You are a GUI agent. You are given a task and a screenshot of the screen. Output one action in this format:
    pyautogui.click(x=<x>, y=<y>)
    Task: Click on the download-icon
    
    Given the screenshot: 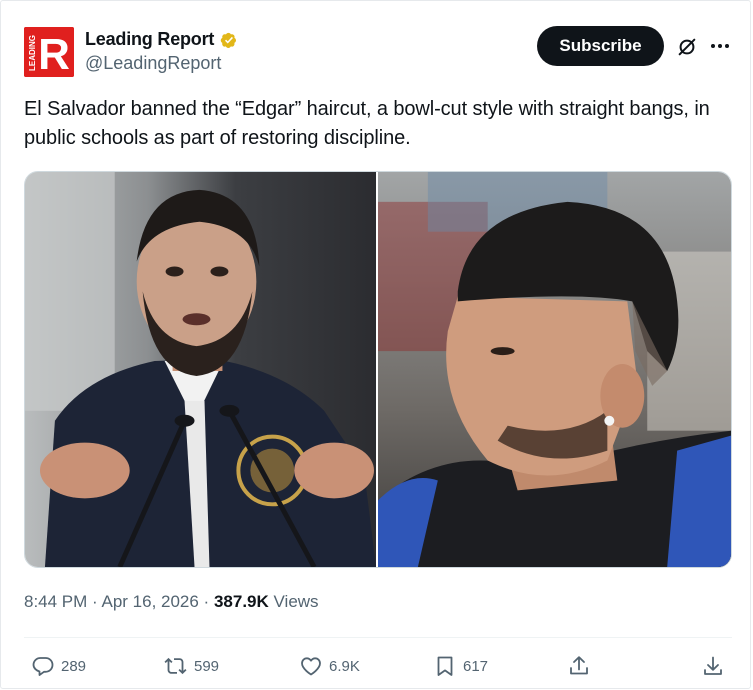 What is the action you would take?
    pyautogui.click(x=713, y=665)
    